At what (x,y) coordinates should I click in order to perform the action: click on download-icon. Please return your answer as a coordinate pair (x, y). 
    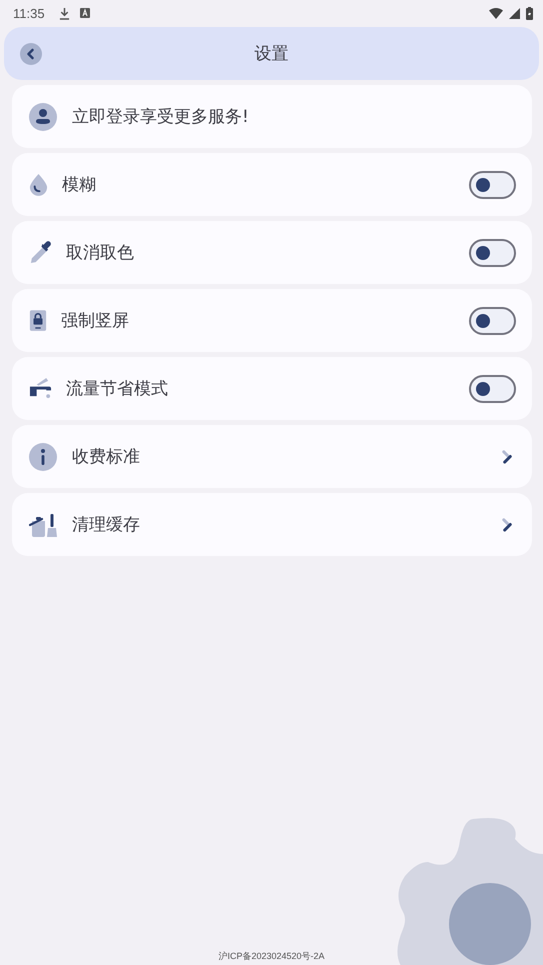
    Looking at the image, I should click on (64, 13).